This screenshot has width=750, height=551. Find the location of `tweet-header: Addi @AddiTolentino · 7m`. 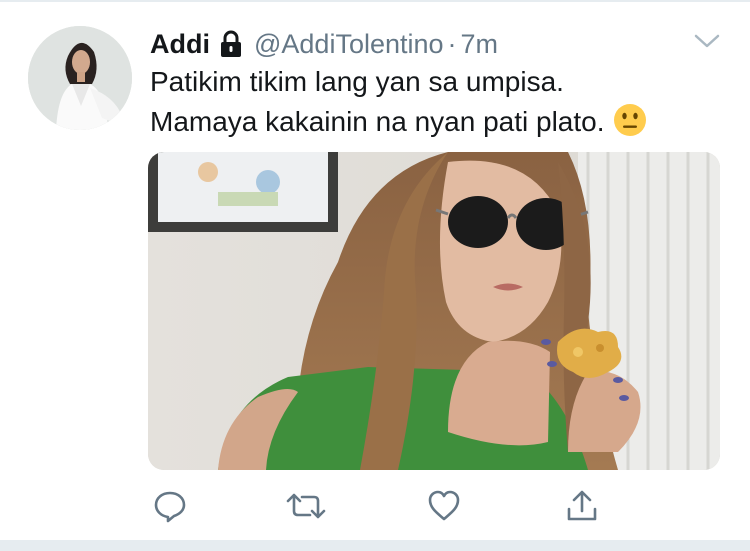

tweet-header: Addi @AddiTolentino · 7m is located at coordinates (324, 44).